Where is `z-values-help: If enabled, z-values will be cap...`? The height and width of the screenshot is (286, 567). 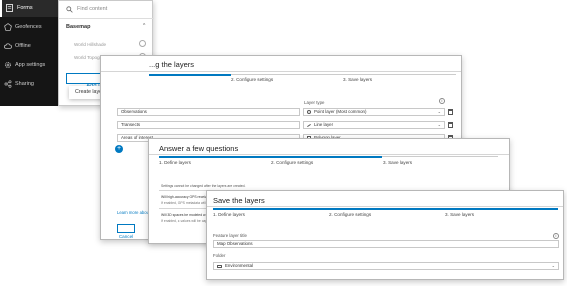
z-values-help: If enabled, z-values will be cap... is located at coordinates (186, 221).